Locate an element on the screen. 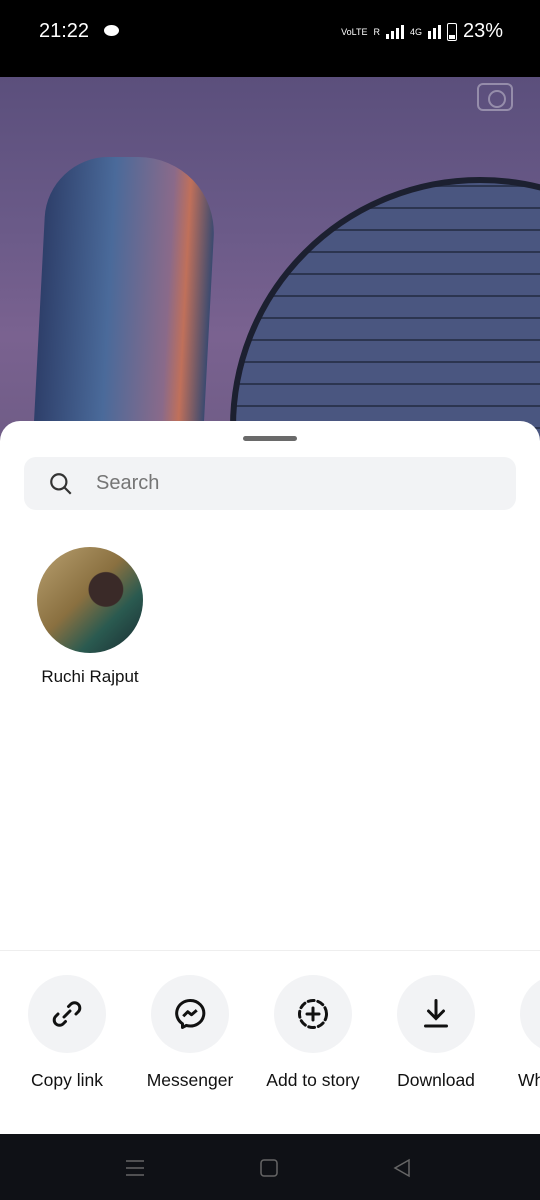 This screenshot has width=540, height=1200. roaming-indicator: R is located at coordinates (376, 31).